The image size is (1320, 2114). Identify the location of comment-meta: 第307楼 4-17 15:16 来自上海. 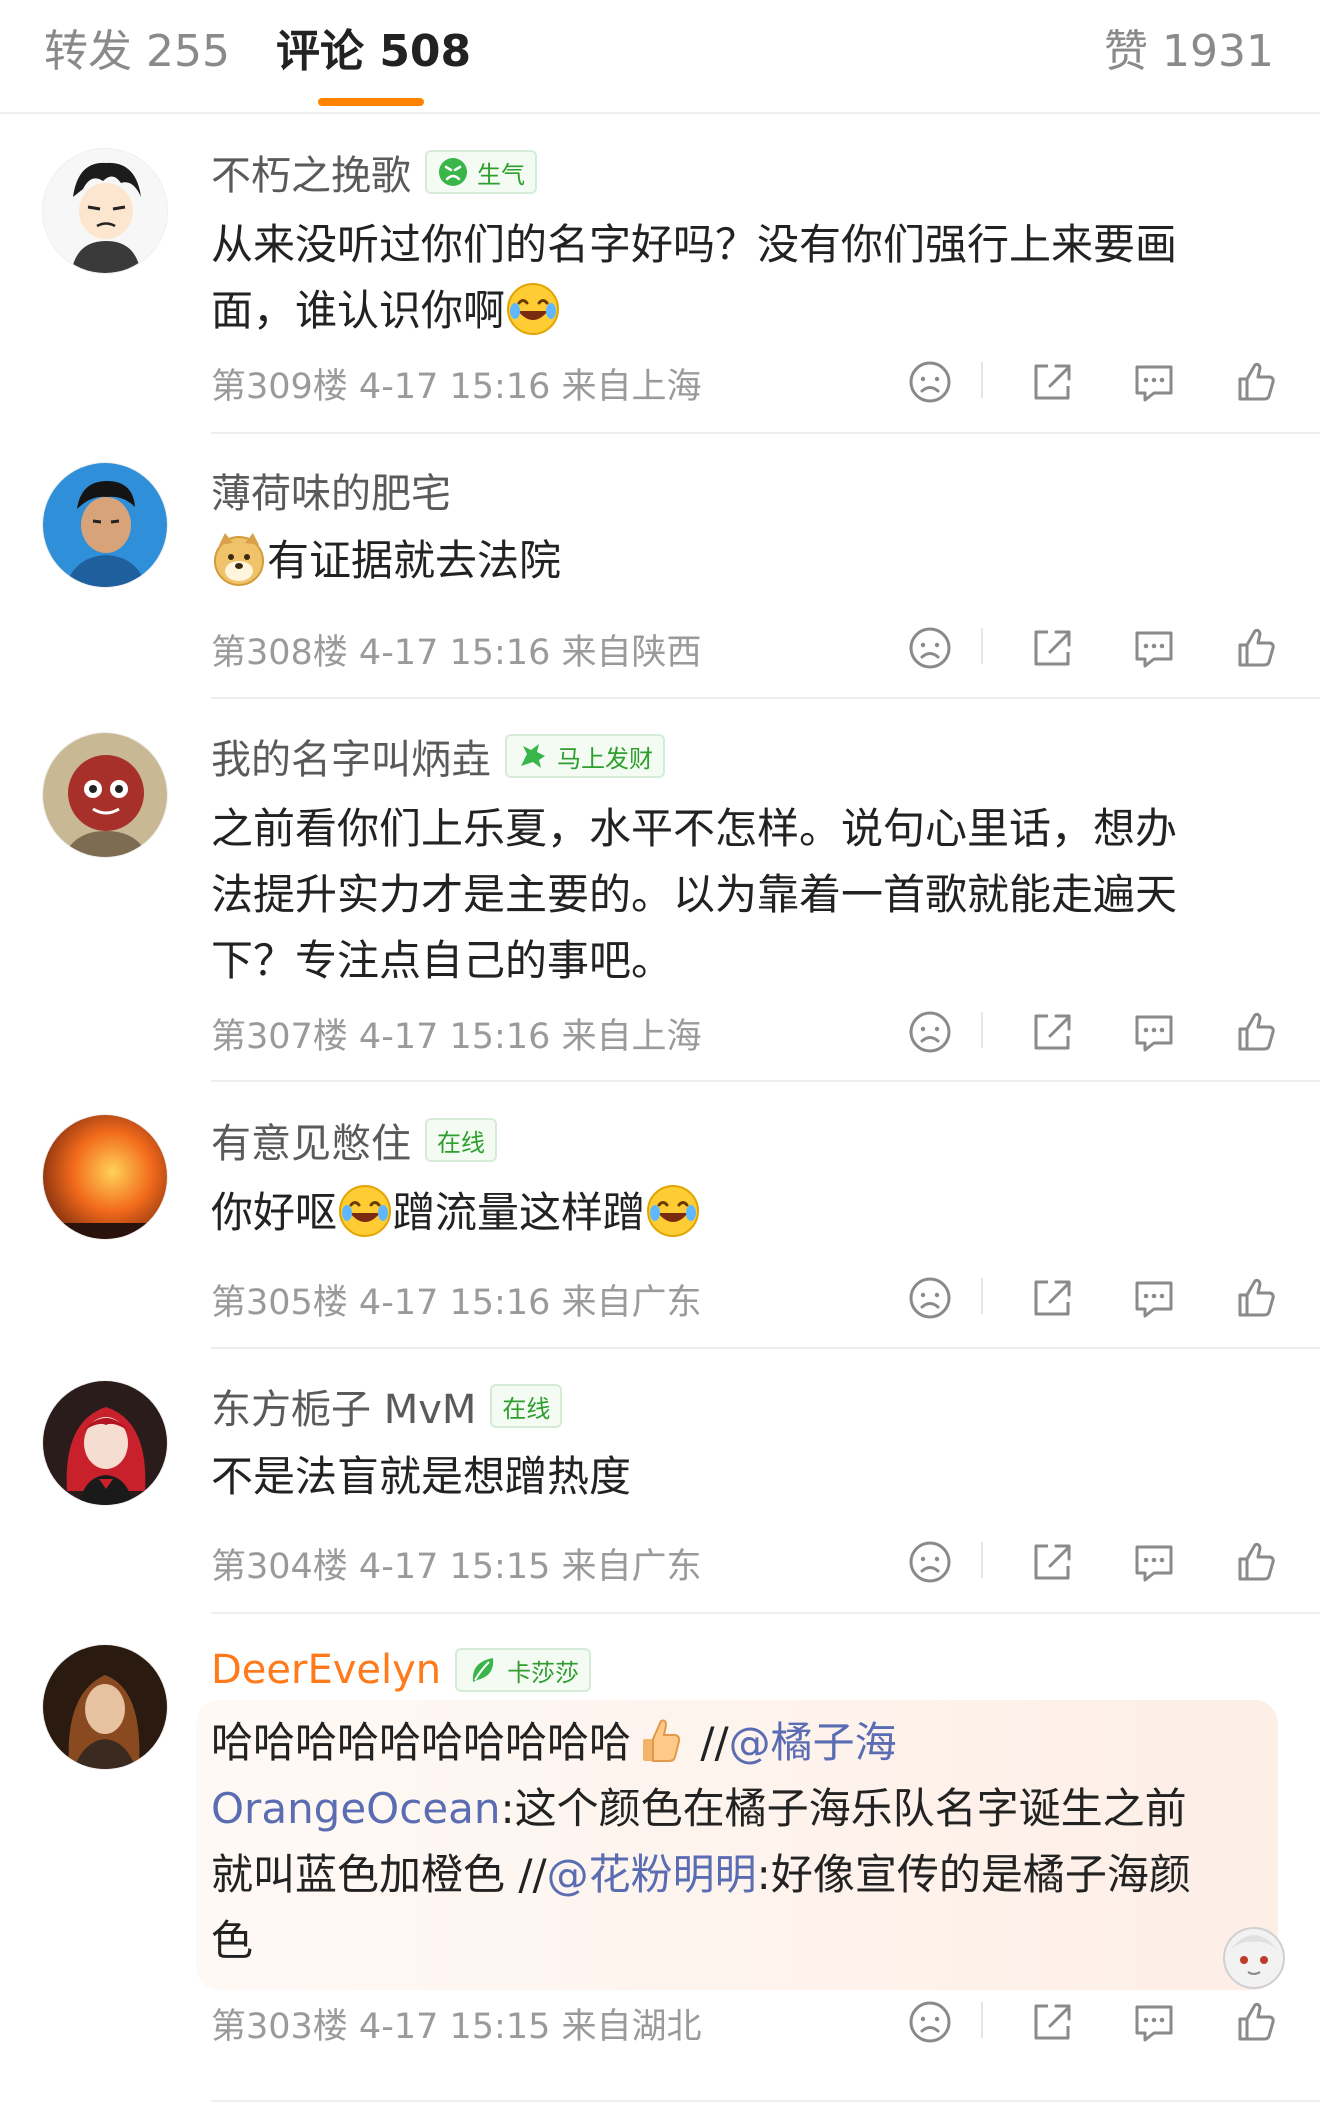
(456, 1037).